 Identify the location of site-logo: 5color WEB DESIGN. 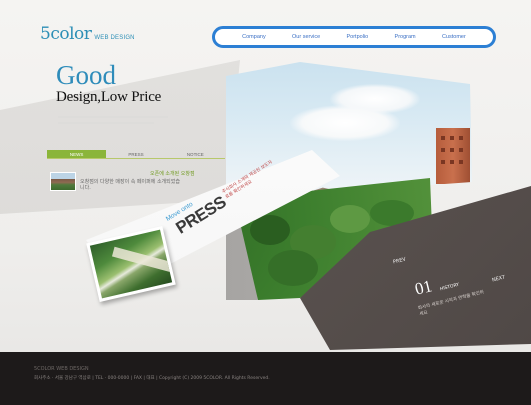
(87, 34).